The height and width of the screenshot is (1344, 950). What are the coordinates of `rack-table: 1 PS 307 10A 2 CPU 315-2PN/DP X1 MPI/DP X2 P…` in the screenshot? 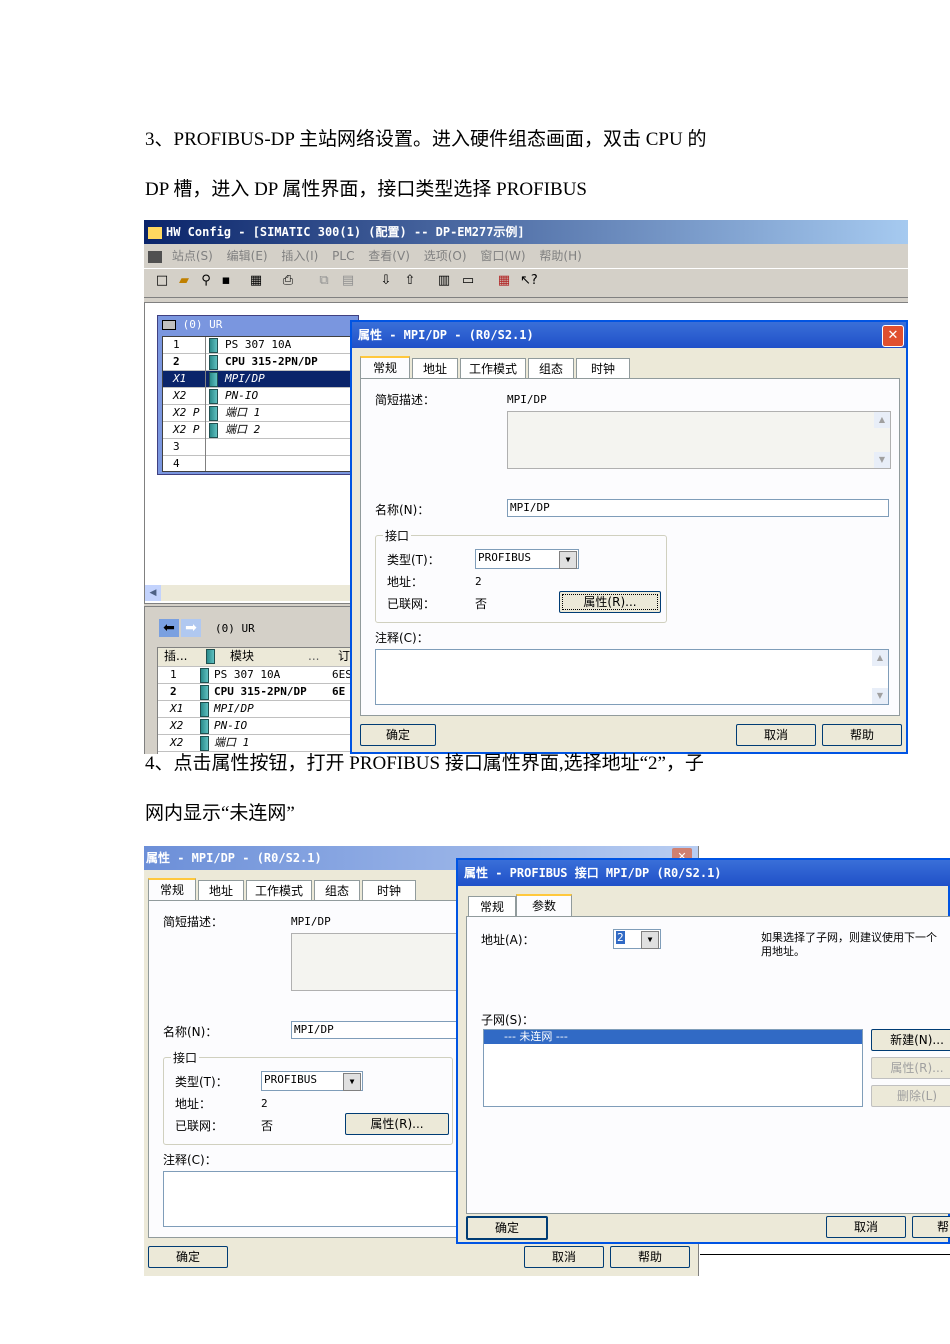 It's located at (259, 404).